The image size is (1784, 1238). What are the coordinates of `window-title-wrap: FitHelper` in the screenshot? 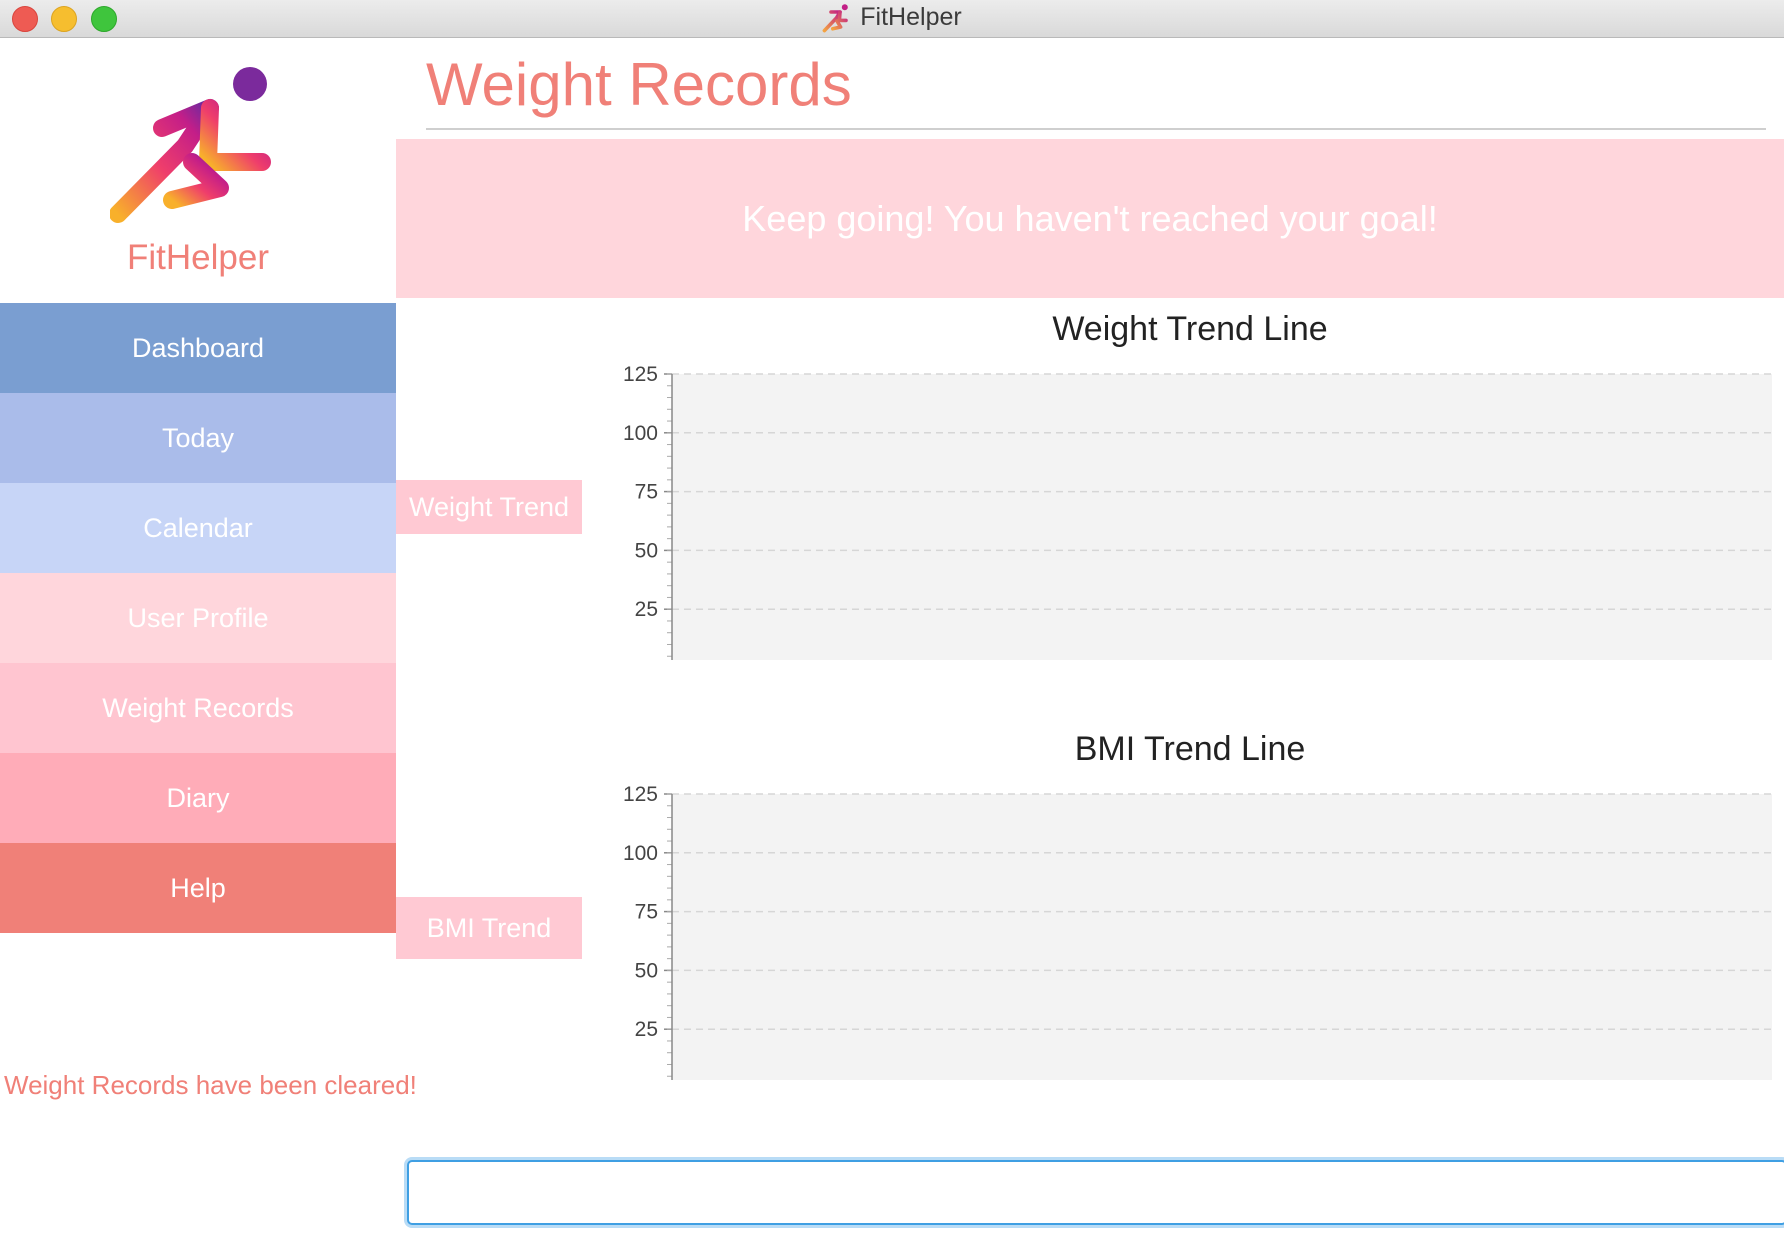 It's located at (892, 18).